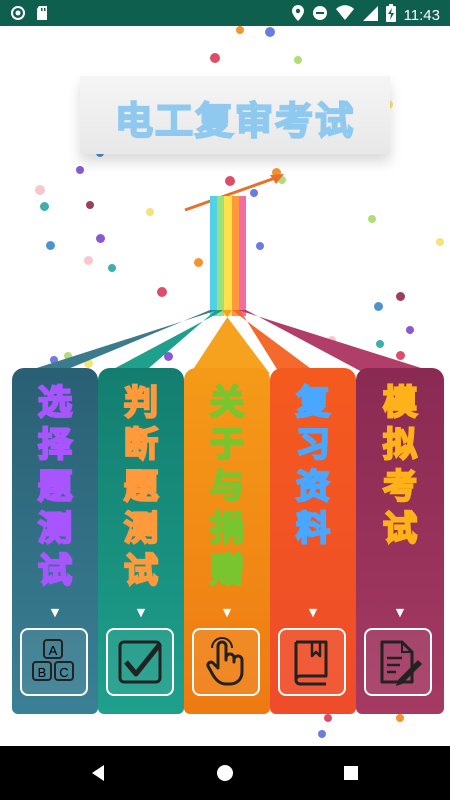 The height and width of the screenshot is (800, 450). I want to click on panel-about-donate: 关于与捐赠 ▼, so click(227, 541).